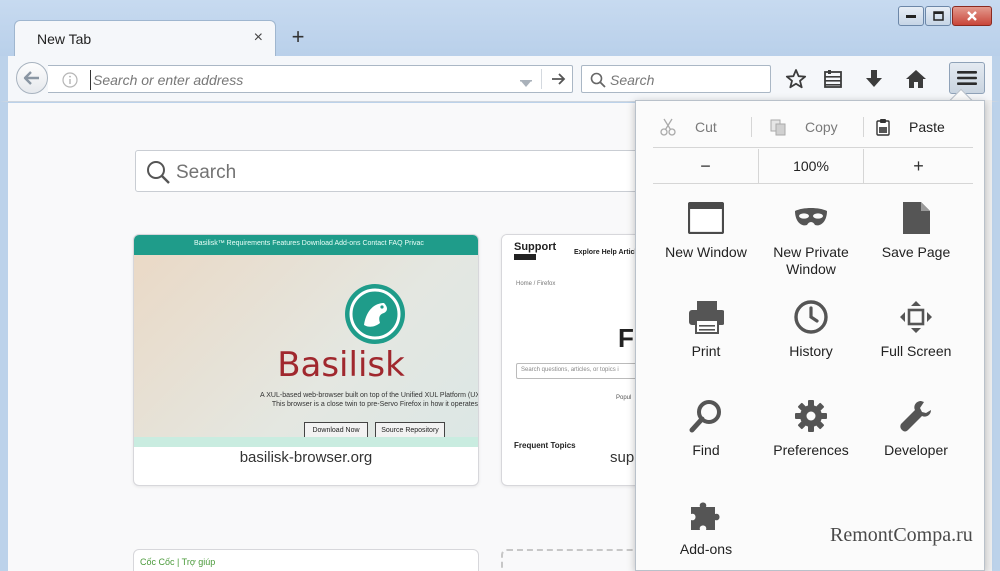 The height and width of the screenshot is (571, 1000). I want to click on preferences-button: Preferences, so click(811, 443).